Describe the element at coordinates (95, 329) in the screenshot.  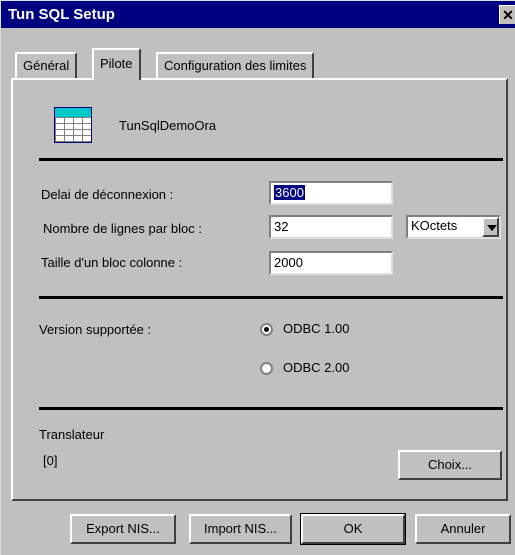
I see `version-label: Version supportée :` at that location.